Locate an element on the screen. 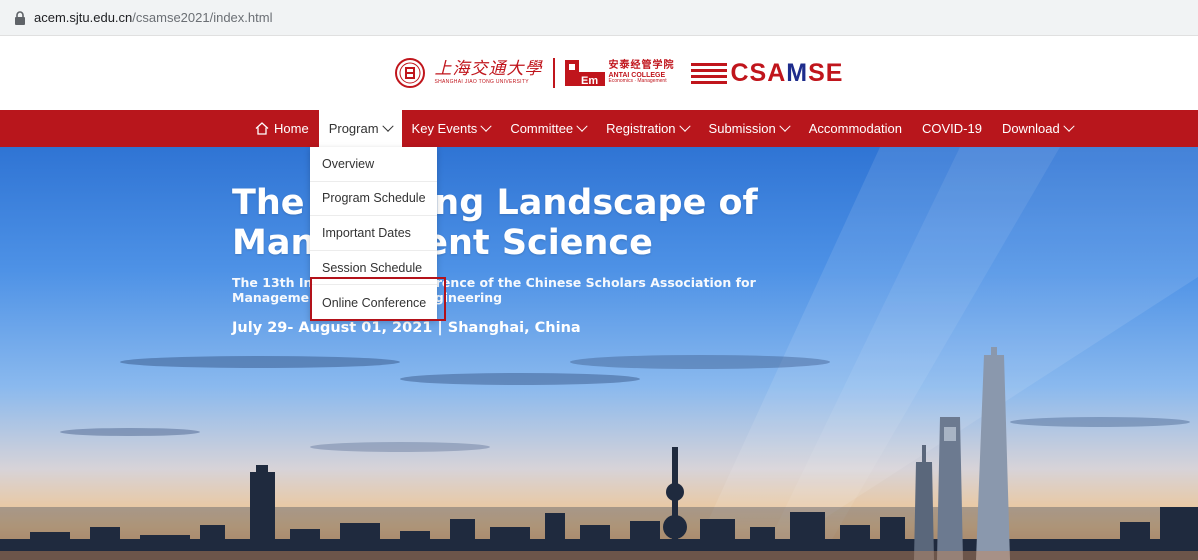  csamse-part-2: M is located at coordinates (797, 72).